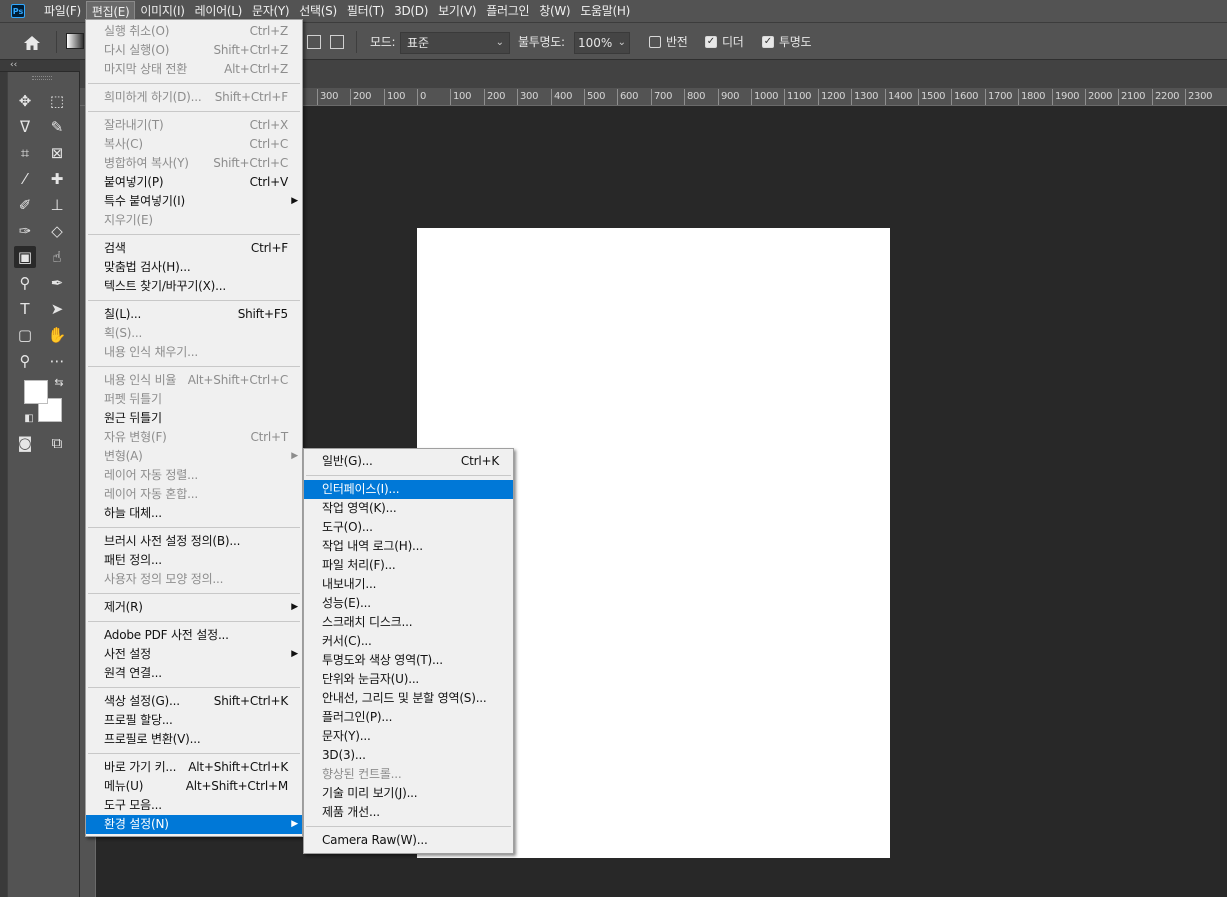 This screenshot has width=1227, height=897. I want to click on quick-select-tool-icon: ✎, so click(57, 127).